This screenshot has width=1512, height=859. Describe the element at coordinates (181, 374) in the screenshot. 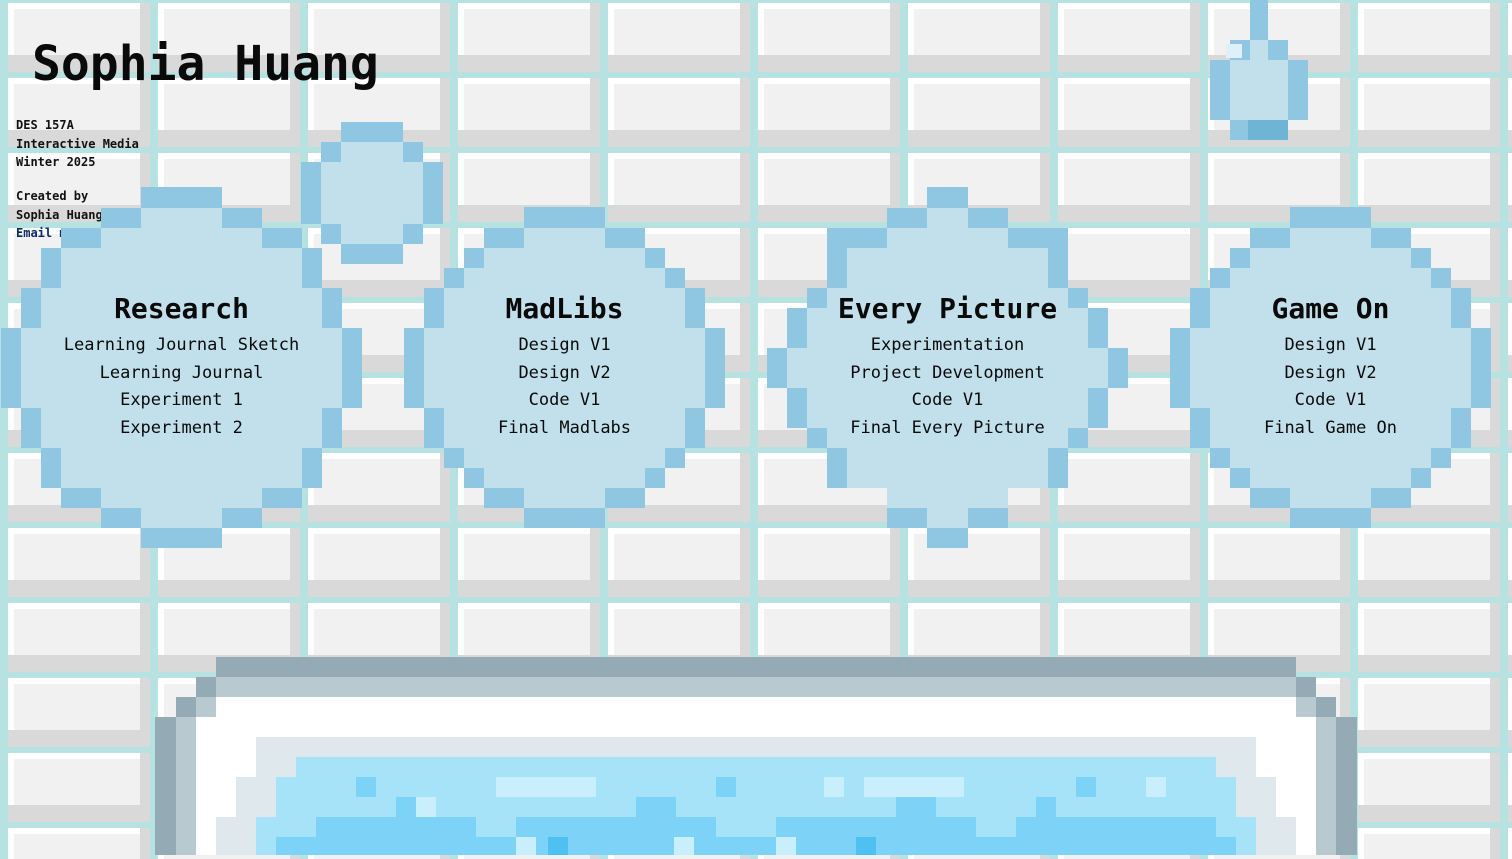

I see `project-link: Learning Journal` at that location.